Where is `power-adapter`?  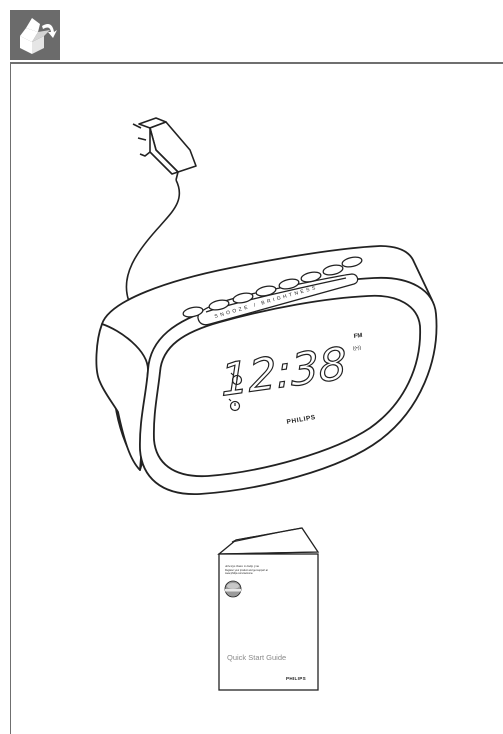 power-adapter is located at coordinates (164, 149).